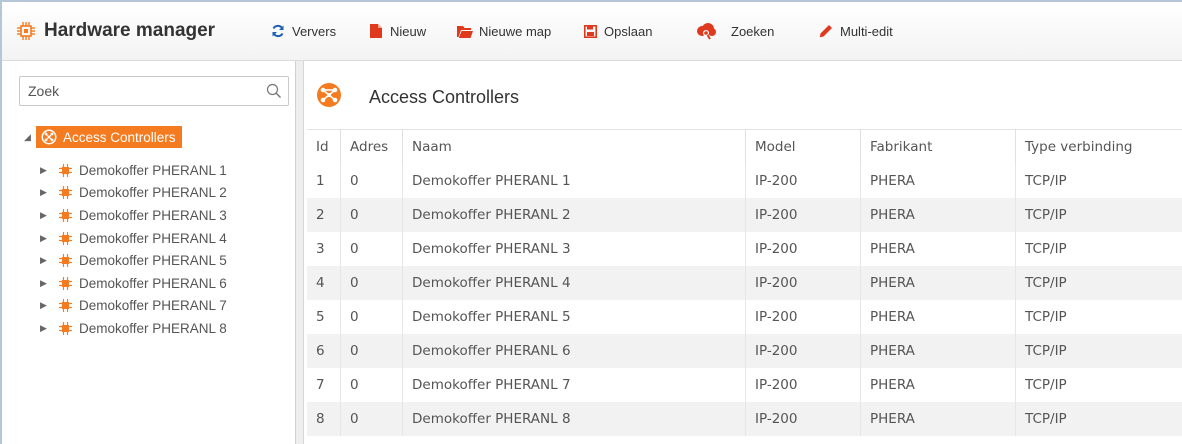  I want to click on save-icon, so click(590, 31).